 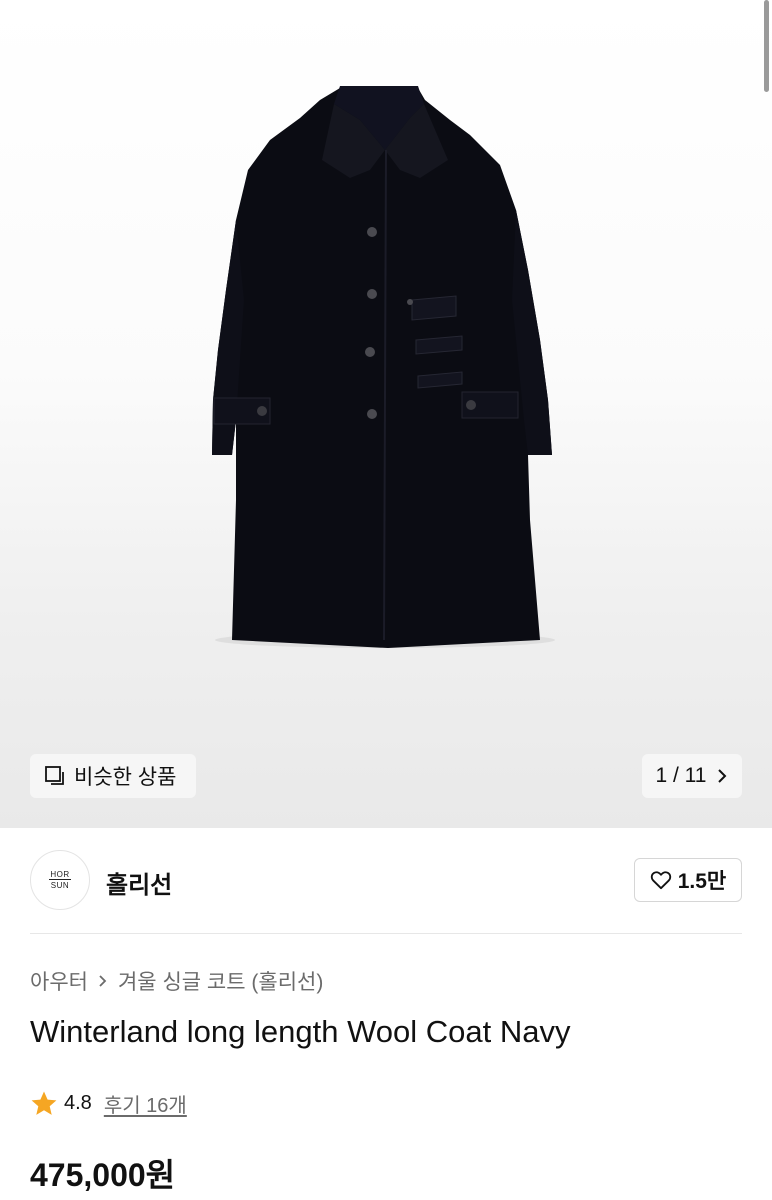 I want to click on star-icon, so click(x=44, y=1103).